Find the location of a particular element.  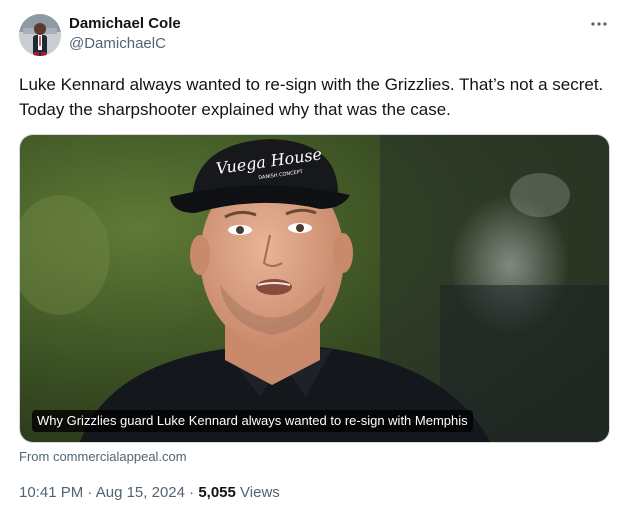

person-avatar-icon is located at coordinates (40, 35).